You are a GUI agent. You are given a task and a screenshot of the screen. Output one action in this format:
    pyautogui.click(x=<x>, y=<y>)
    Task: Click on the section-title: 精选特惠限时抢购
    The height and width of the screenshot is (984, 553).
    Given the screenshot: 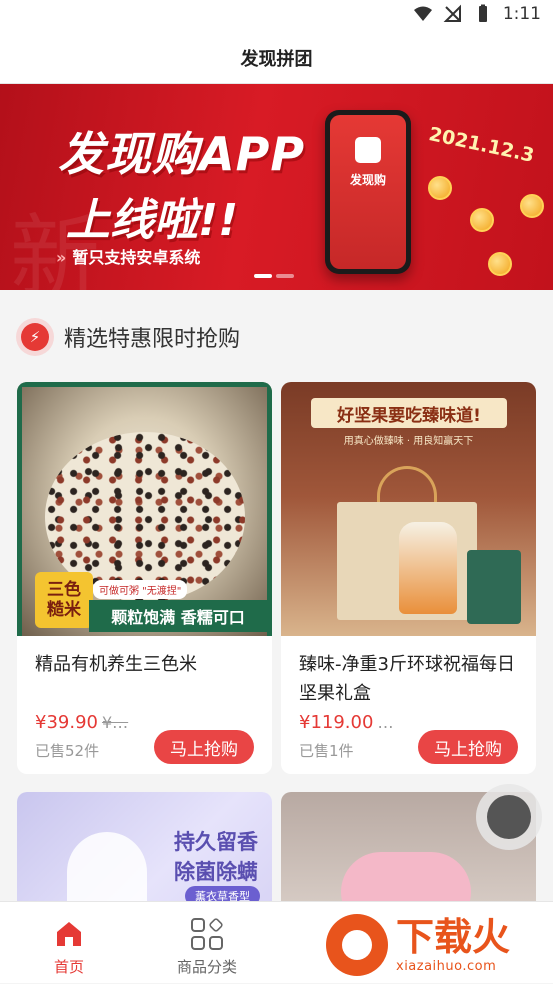 What is the action you would take?
    pyautogui.click(x=152, y=339)
    